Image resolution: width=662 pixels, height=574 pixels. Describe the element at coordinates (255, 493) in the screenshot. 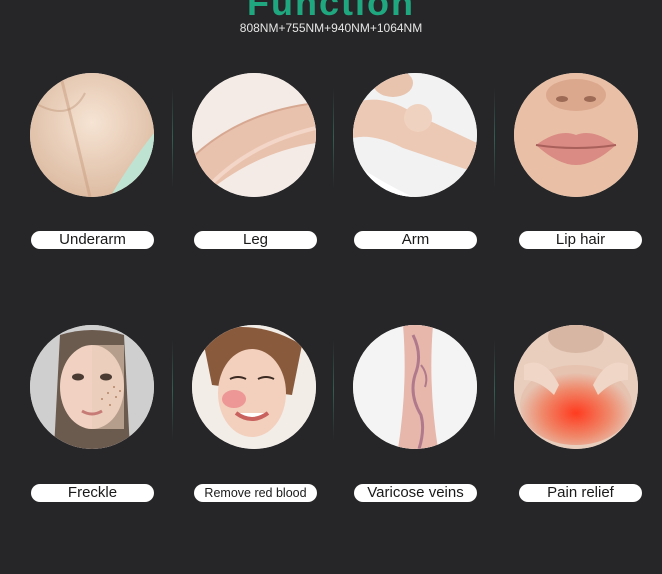

I see `item-label: Remove red blood` at that location.